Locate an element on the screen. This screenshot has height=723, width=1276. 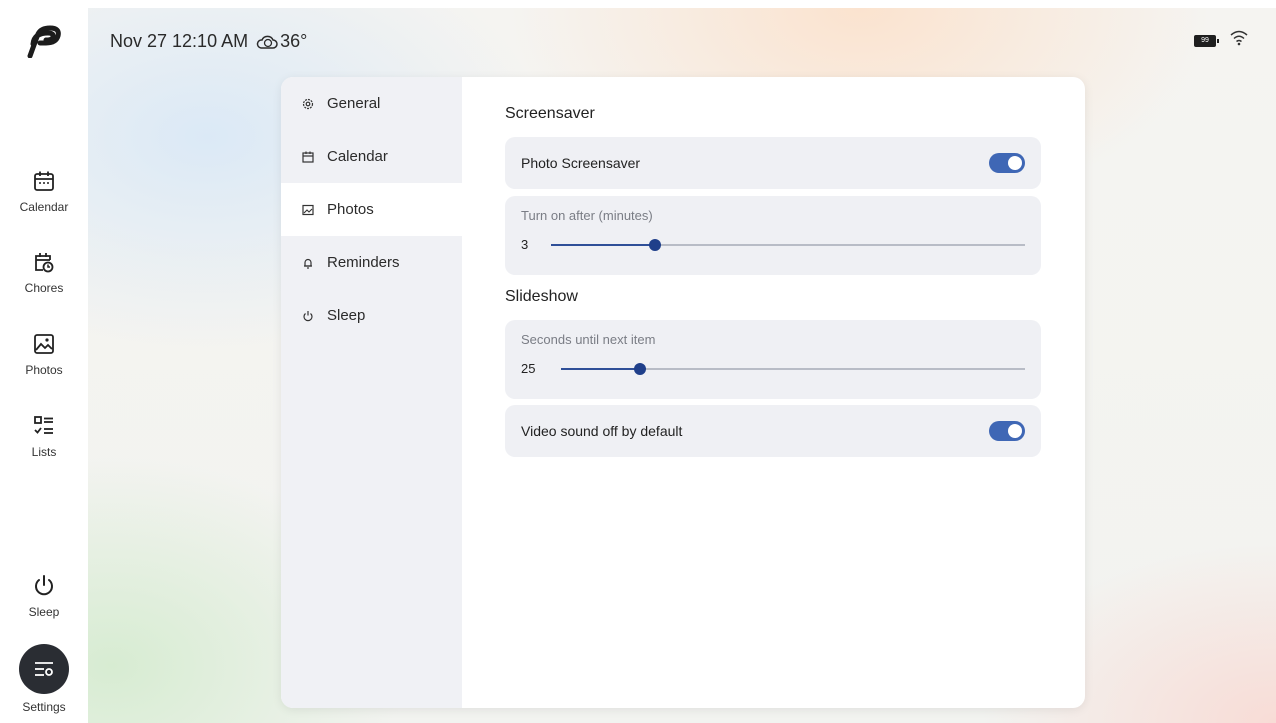
video-sound-label: Video sound off by default is located at coordinates (602, 431).